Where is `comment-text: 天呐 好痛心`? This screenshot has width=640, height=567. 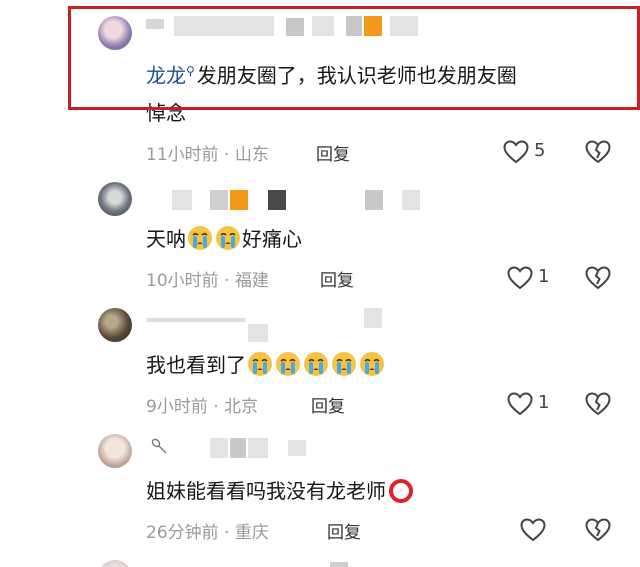
comment-text: 天呐 好痛心 is located at coordinates (224, 238).